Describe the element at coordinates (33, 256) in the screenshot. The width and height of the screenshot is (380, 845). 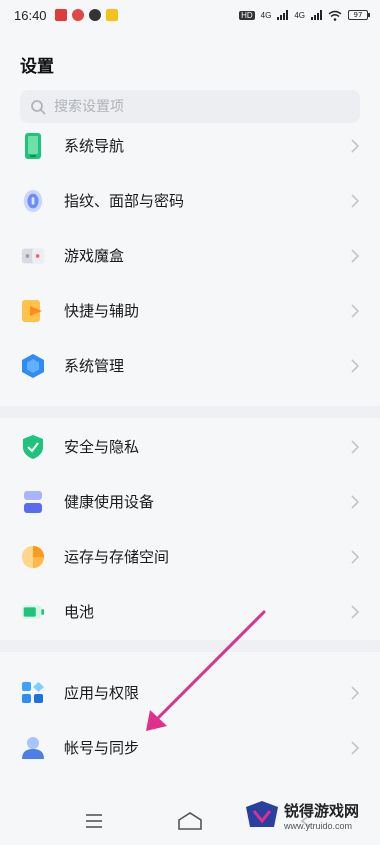
I see `gamepad-icon` at that location.